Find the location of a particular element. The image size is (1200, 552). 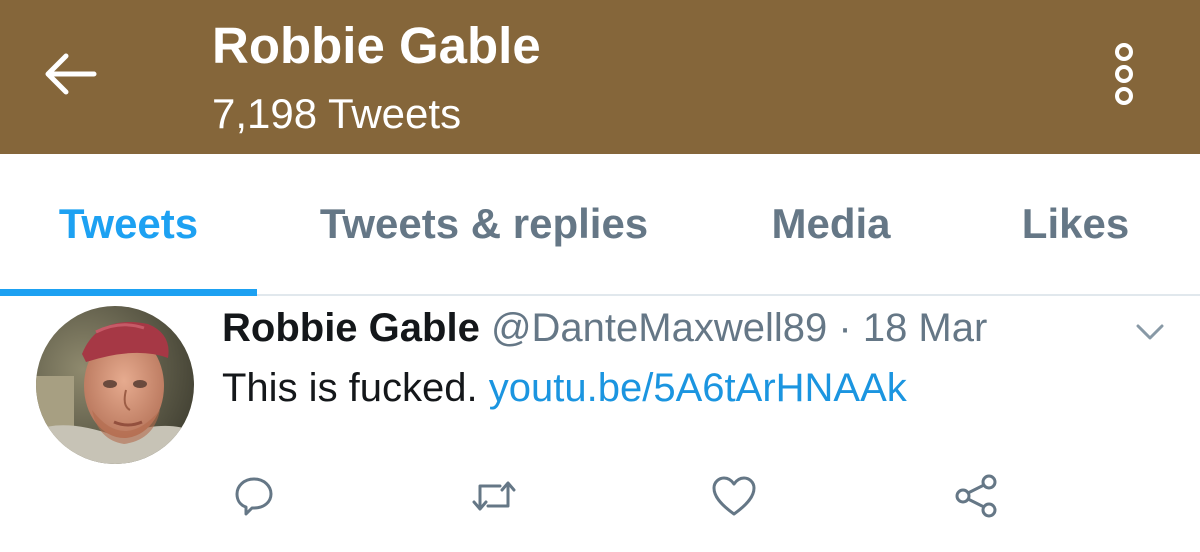

tweet-body: This is fucked. youtu.be/5A6tArHNAAk is located at coordinates (564, 388).